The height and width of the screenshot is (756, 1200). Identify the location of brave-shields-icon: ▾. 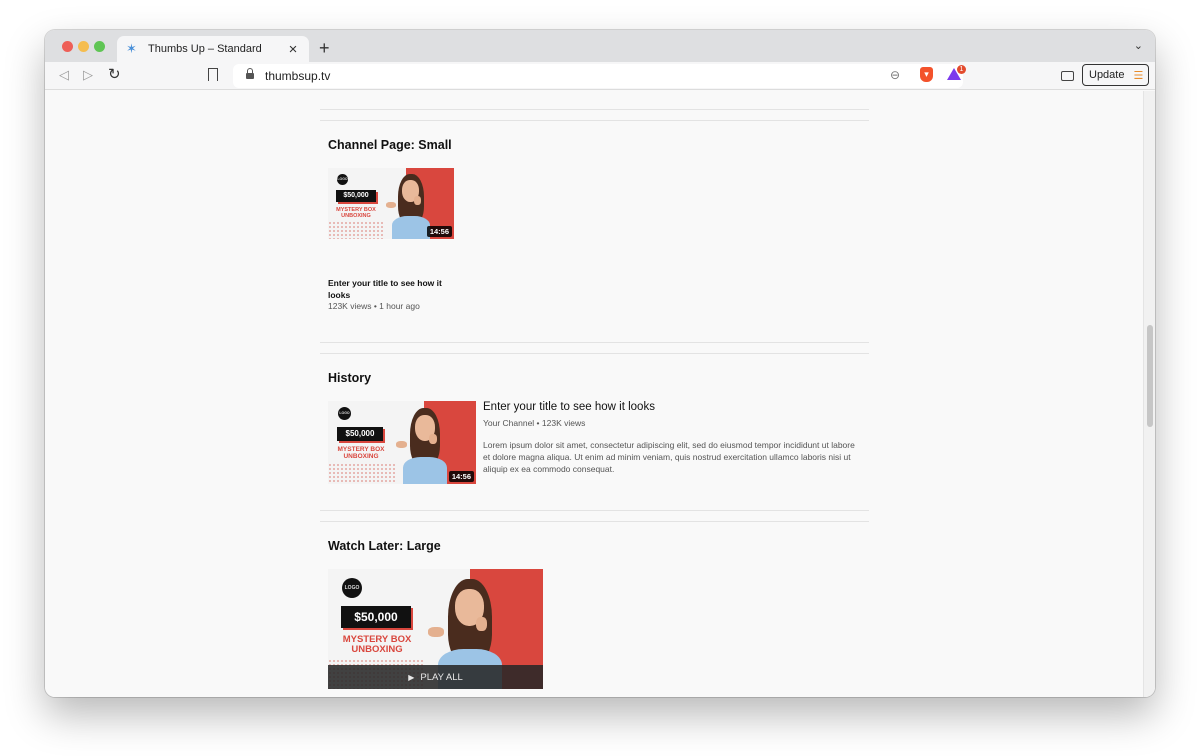
(926, 74).